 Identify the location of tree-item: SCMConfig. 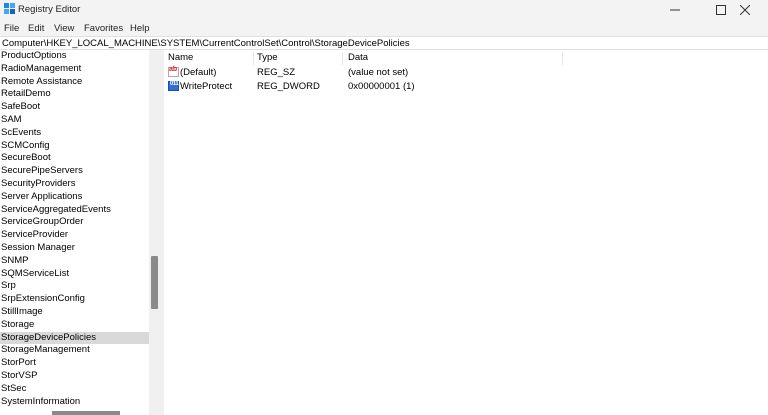
(75, 146).